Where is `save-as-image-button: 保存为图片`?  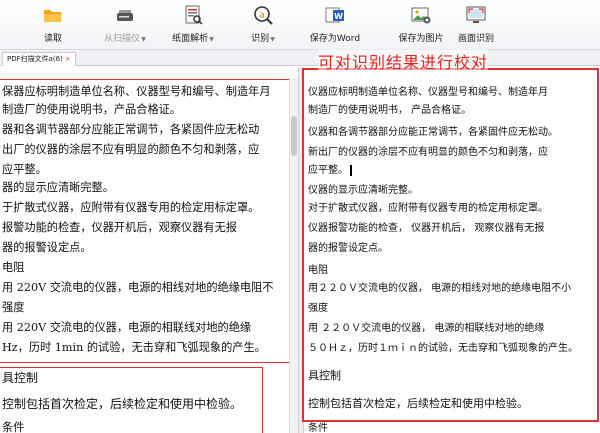
save-as-image-button: 保存为图片 is located at coordinates (421, 25).